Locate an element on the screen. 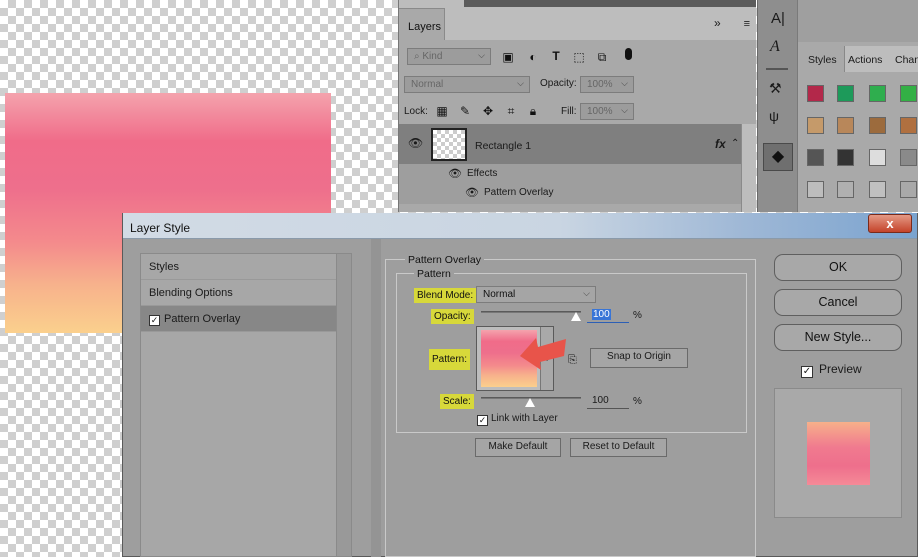  image-filter-icon: ▣ is located at coordinates (508, 57).